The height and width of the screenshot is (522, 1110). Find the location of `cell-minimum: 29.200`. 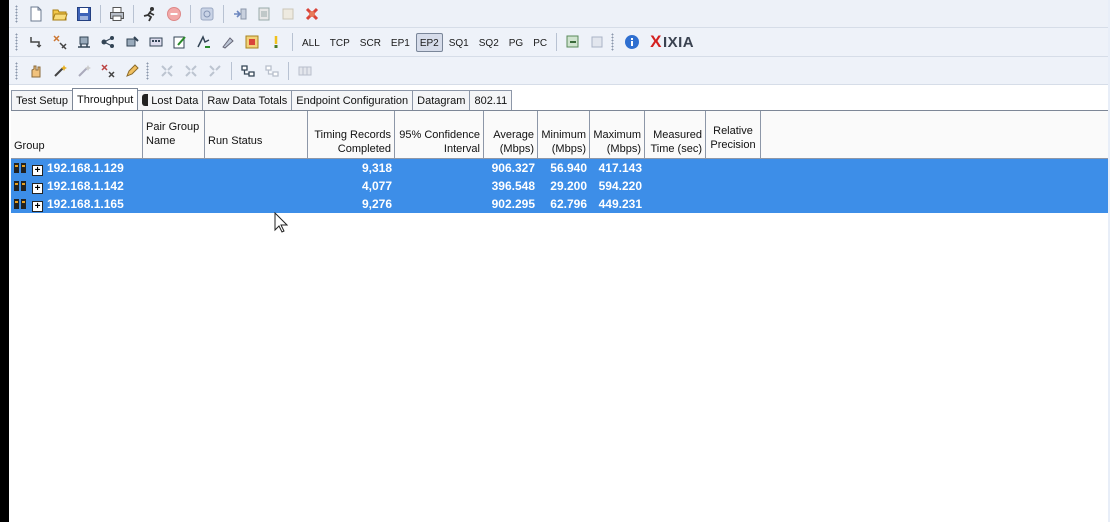

cell-minimum: 29.200 is located at coordinates (568, 186).